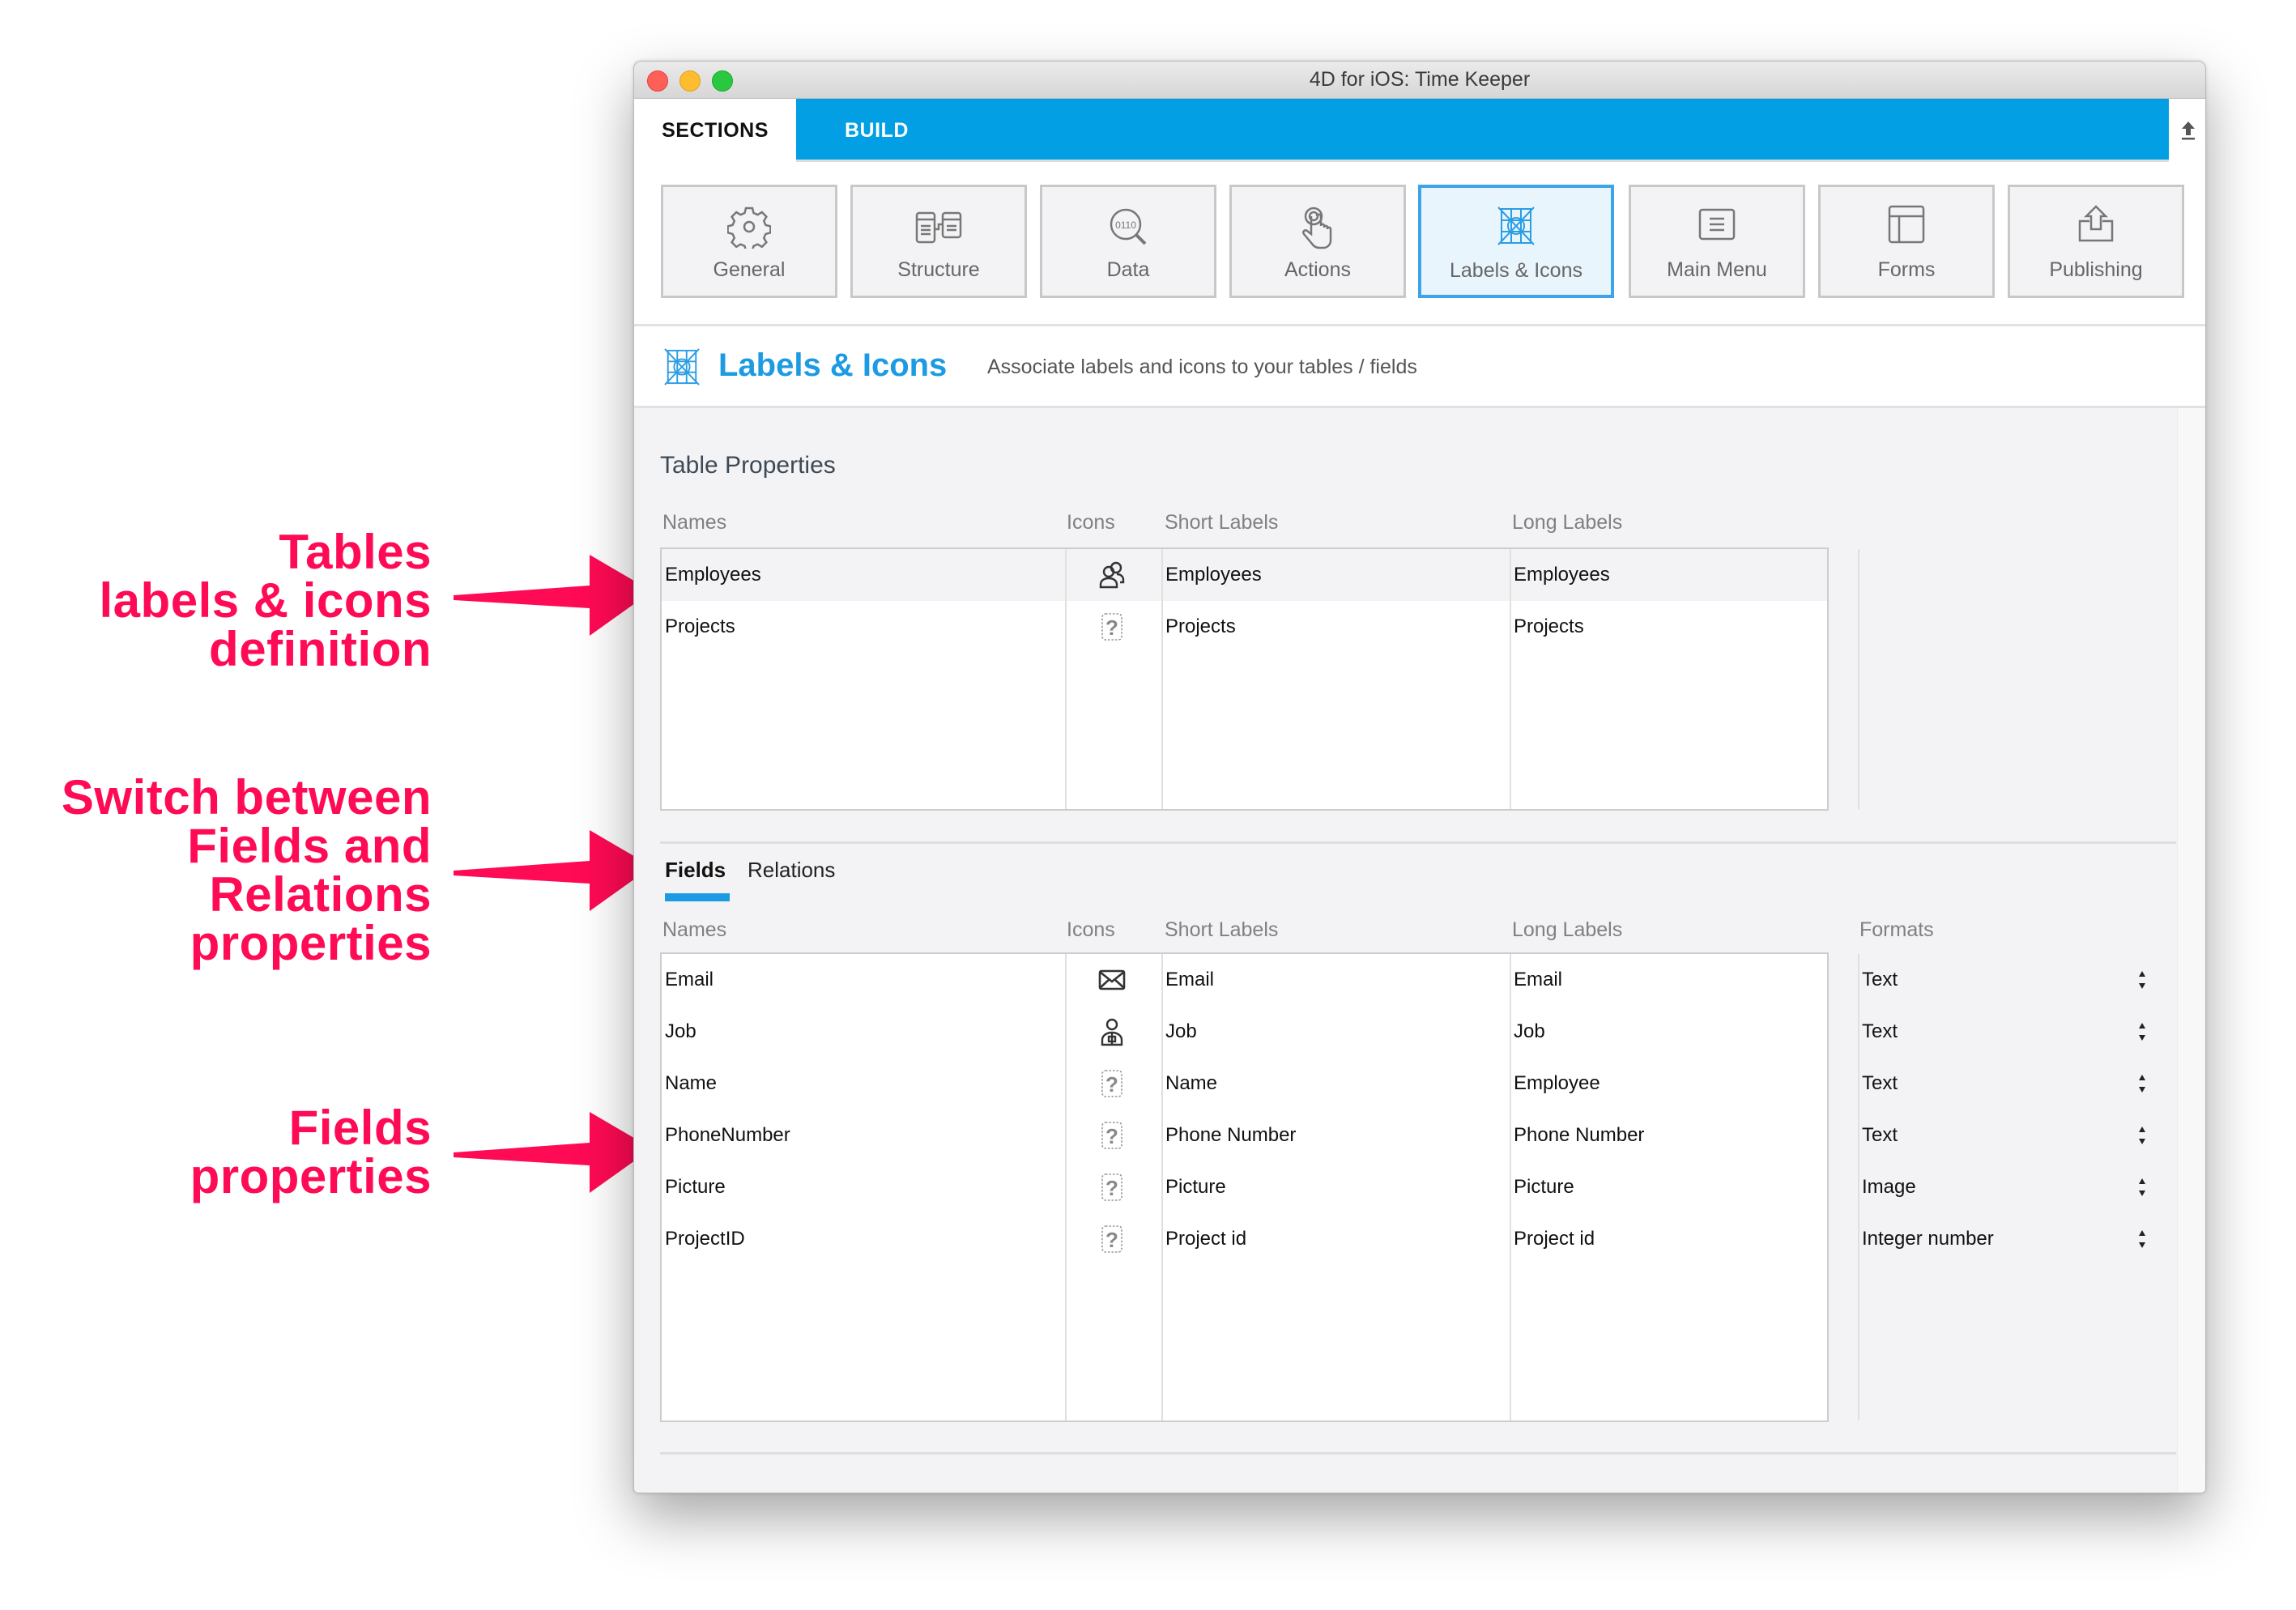  What do you see at coordinates (1568, 522) in the screenshot?
I see `column-header-long-labels: Long Labels` at bounding box center [1568, 522].